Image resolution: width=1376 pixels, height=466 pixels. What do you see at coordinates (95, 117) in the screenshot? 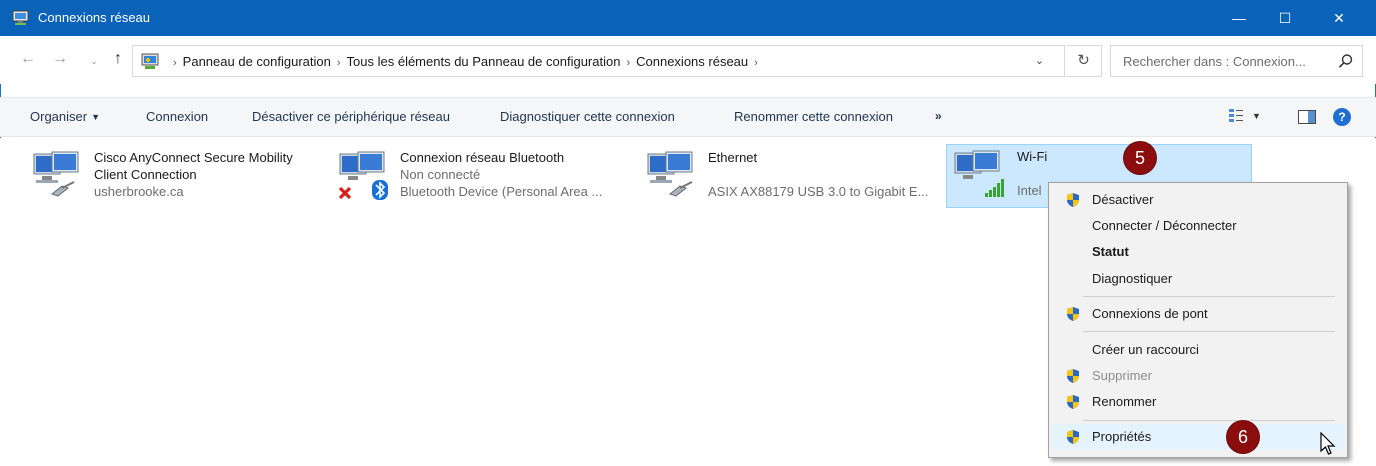
I see `organiser-caret-icon: ▼` at bounding box center [95, 117].